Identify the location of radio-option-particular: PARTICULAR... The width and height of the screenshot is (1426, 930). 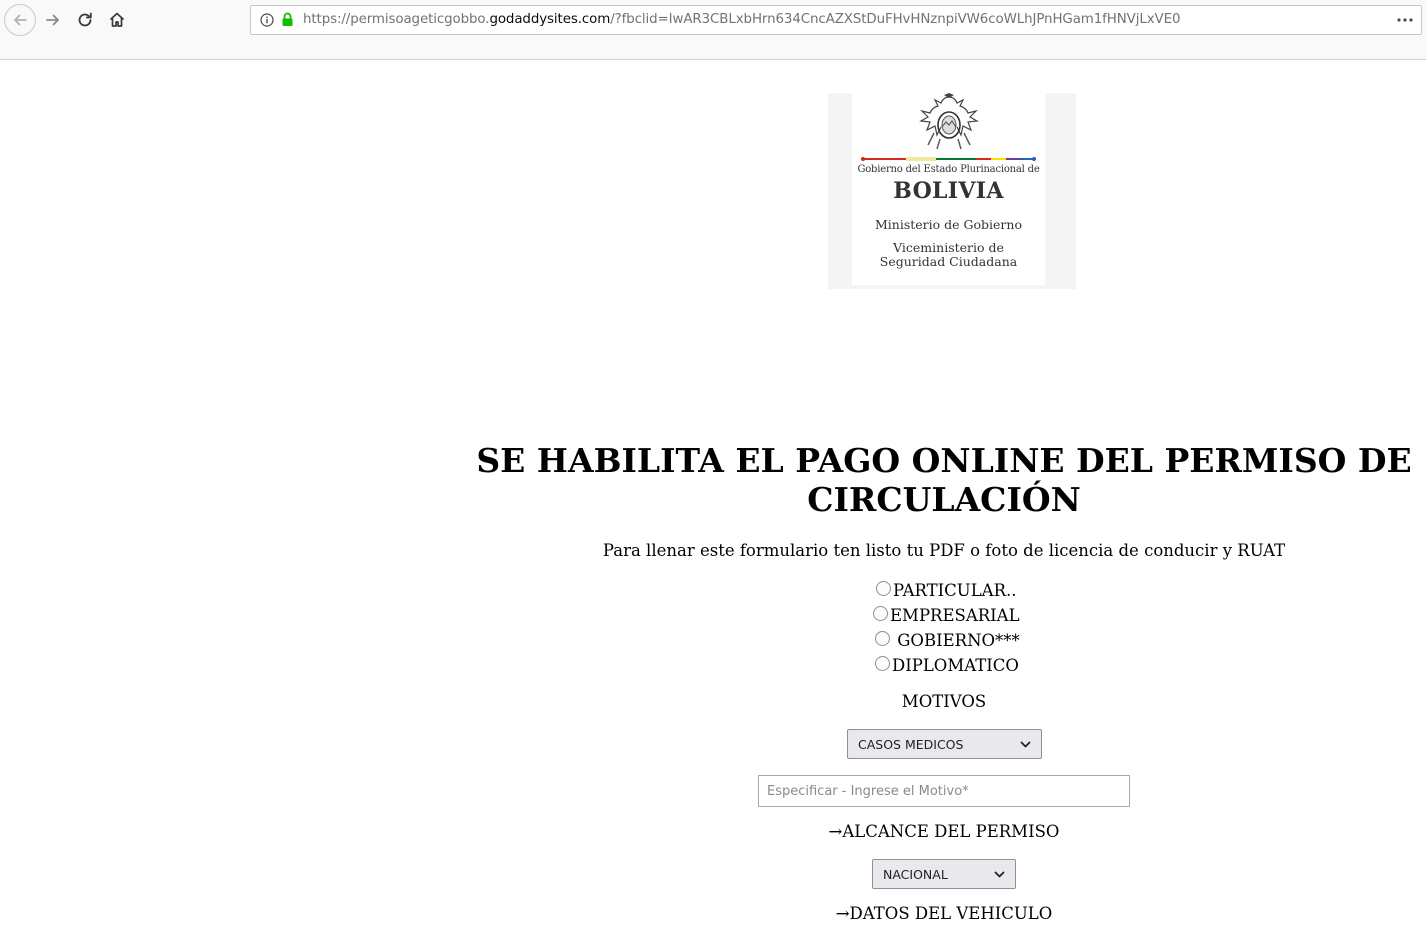
(946, 590).